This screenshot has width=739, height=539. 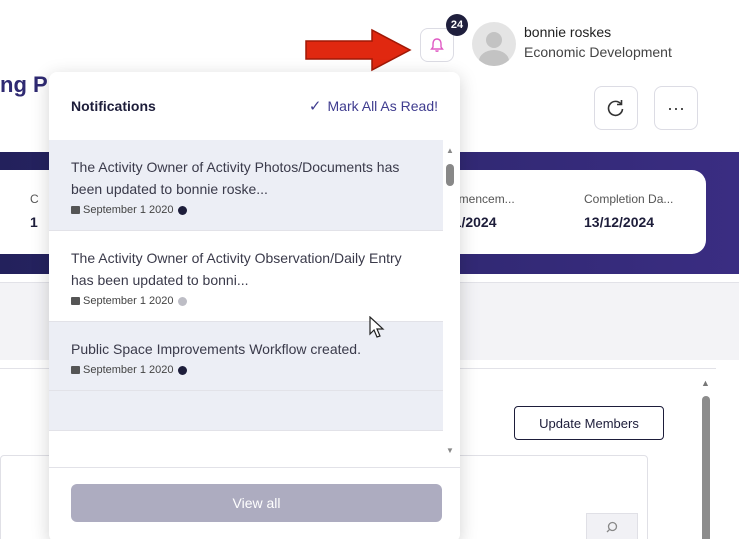 I want to click on search-icon, so click(x=612, y=527).